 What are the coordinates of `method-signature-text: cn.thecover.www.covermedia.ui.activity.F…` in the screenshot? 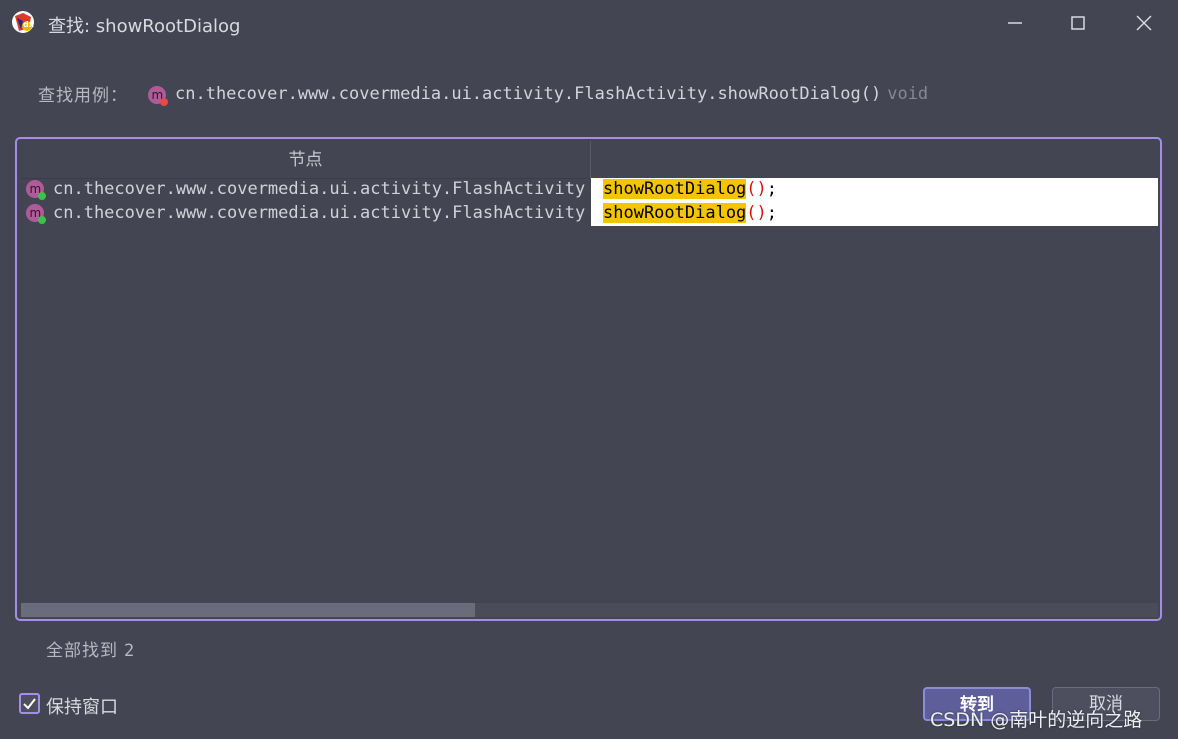 It's located at (528, 94).